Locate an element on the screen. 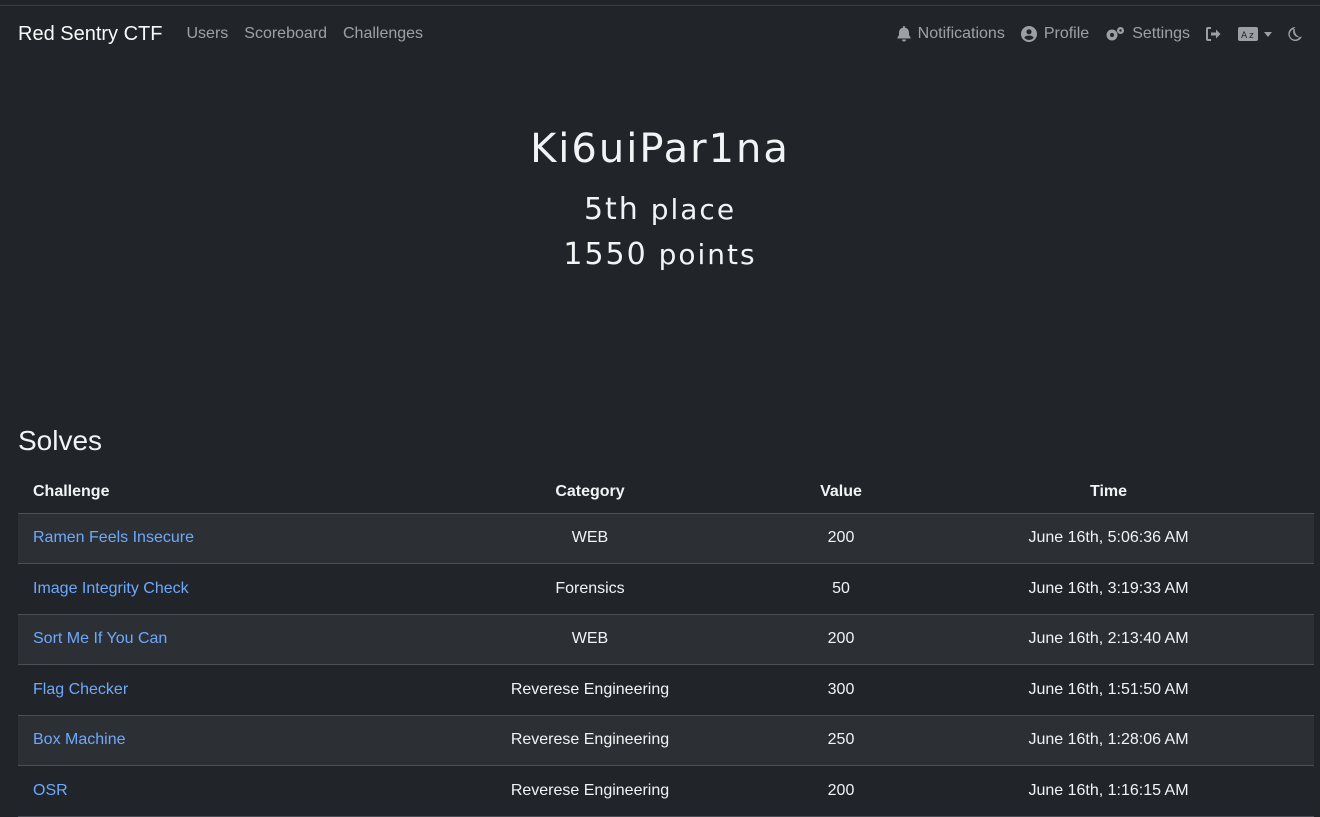  value-cell: 250 is located at coordinates (841, 740).